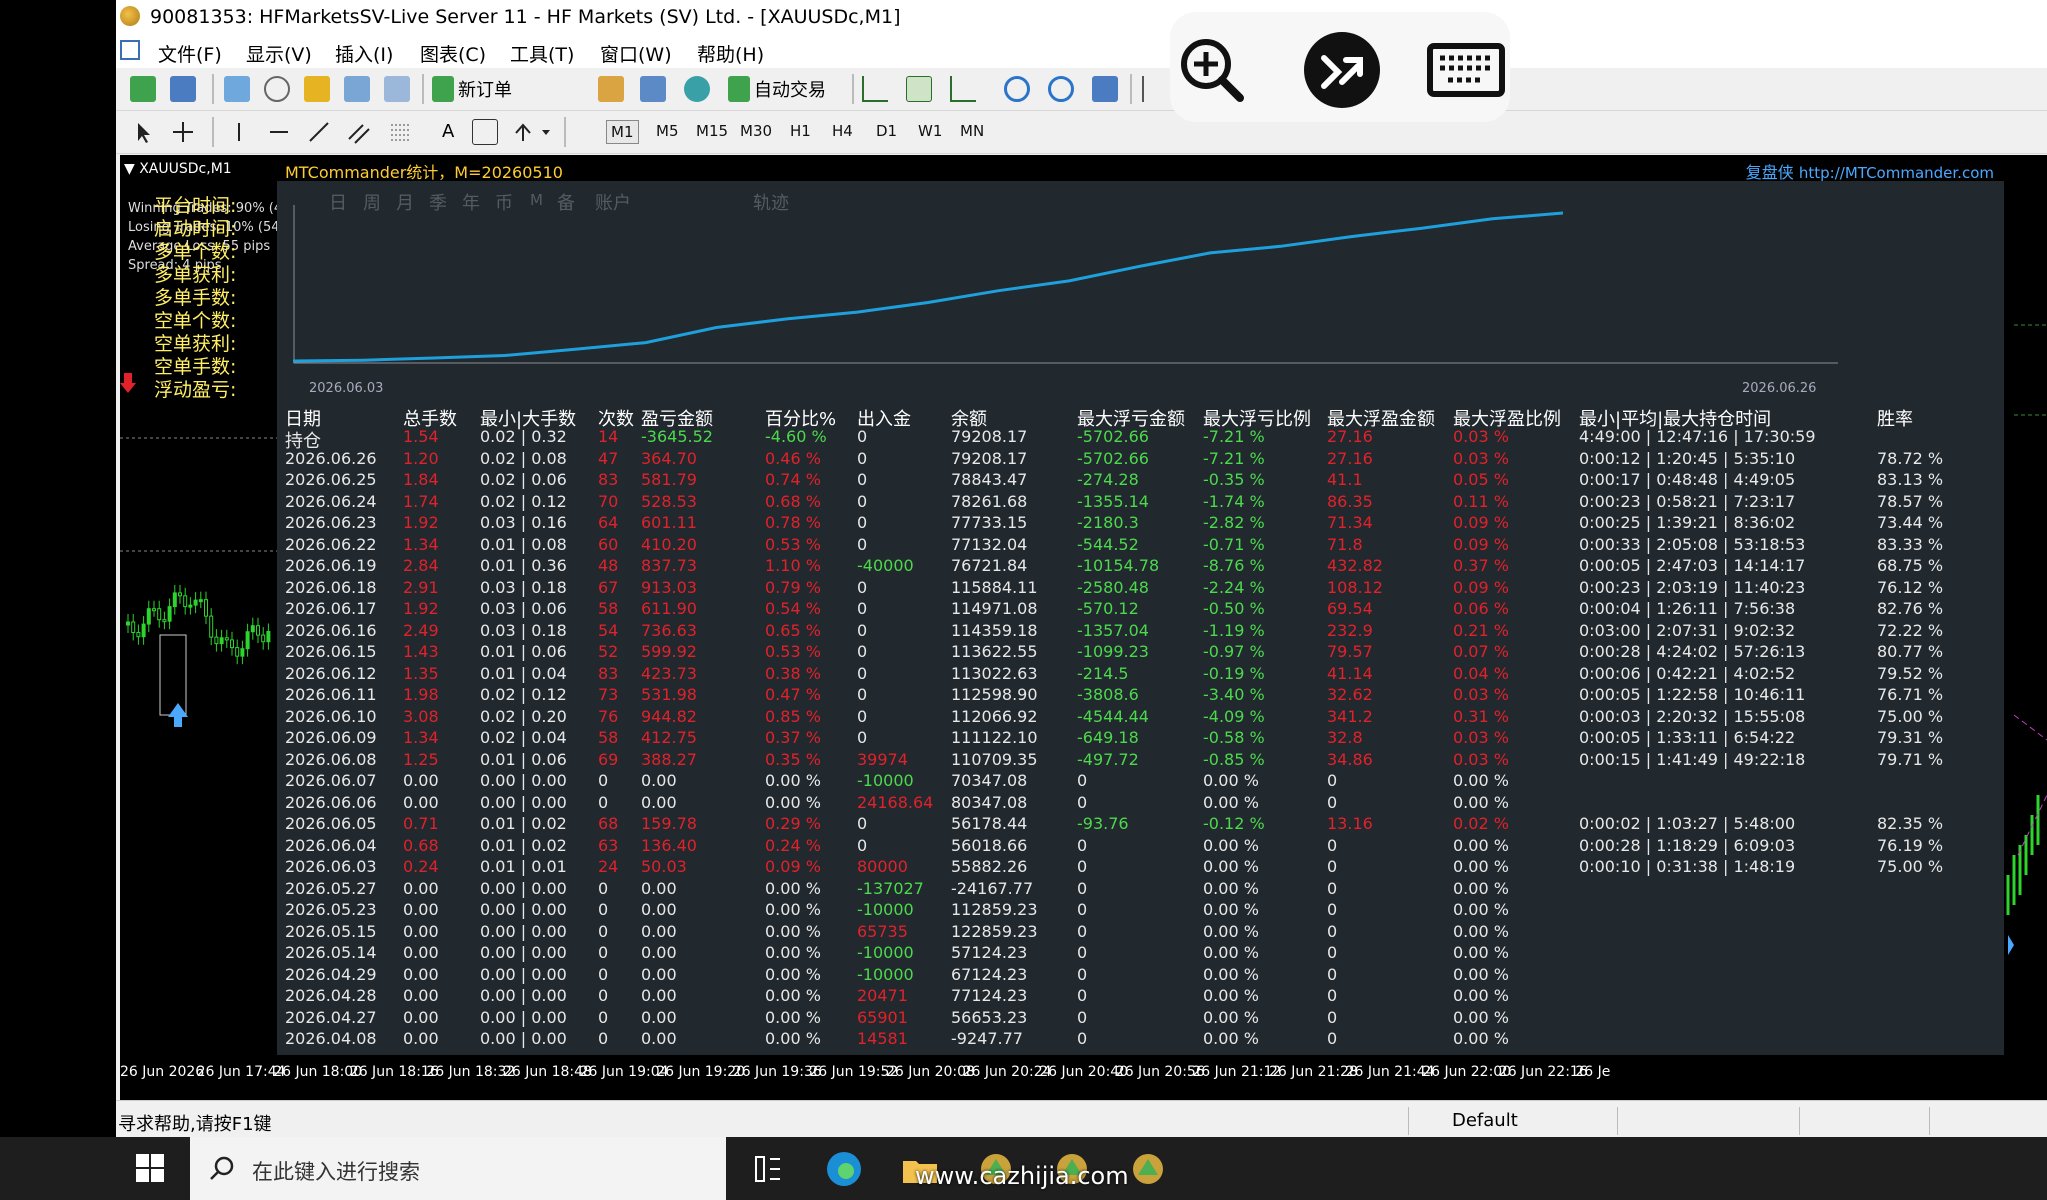 Image resolution: width=2047 pixels, height=1200 pixels. What do you see at coordinates (800, 131) in the screenshot?
I see `timeframe-h1: H1` at bounding box center [800, 131].